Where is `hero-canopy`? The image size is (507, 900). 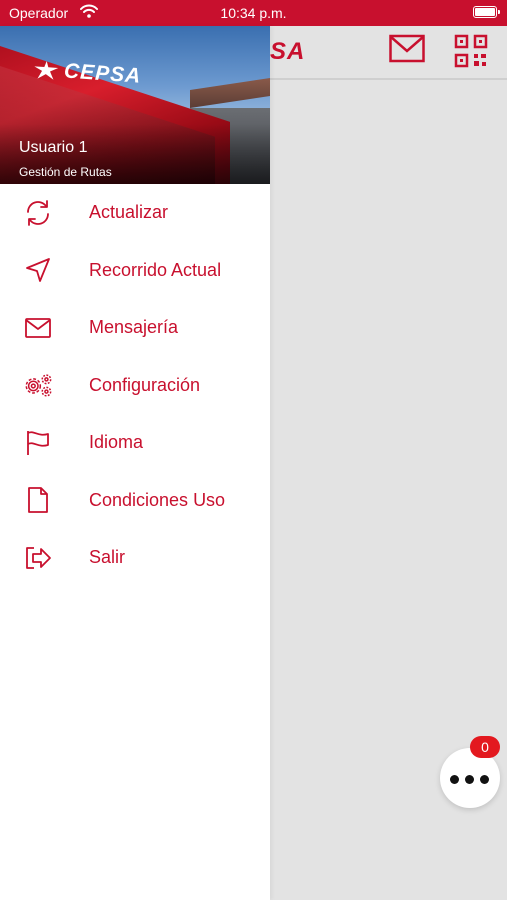
hero-canopy is located at coordinates (230, 93).